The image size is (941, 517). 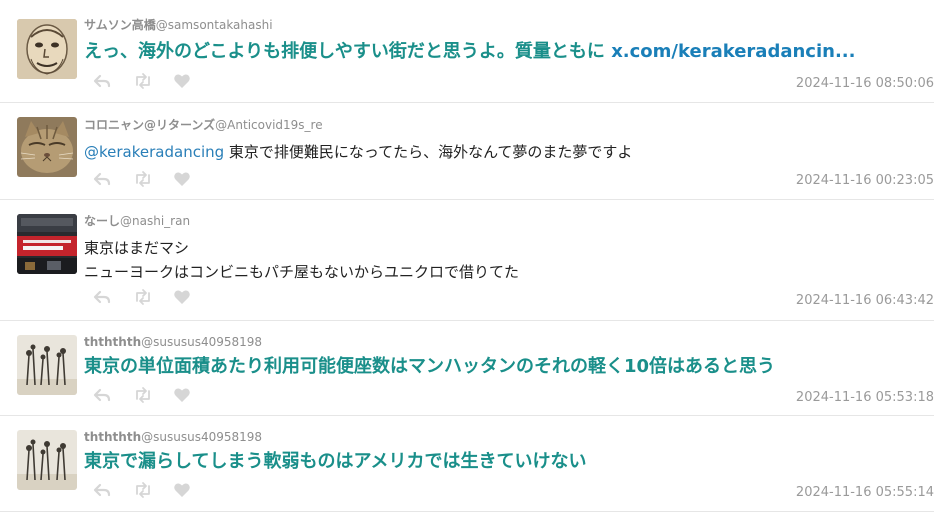 I want to click on display-name: なーし, so click(x=102, y=221).